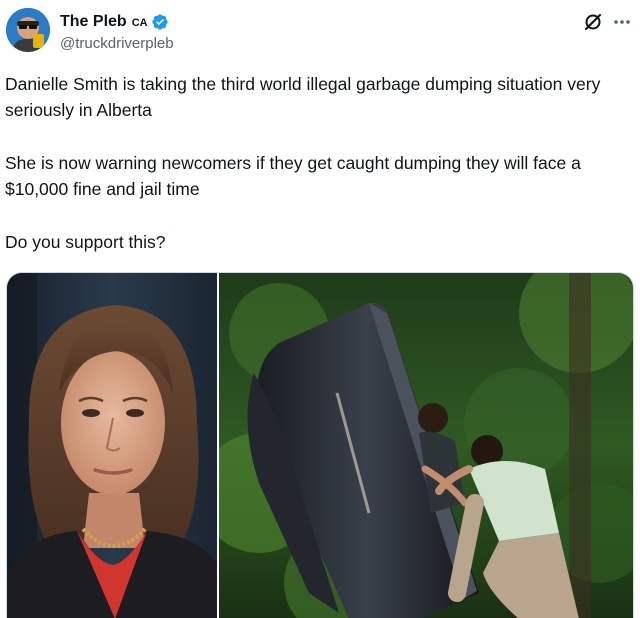  What do you see at coordinates (93, 22) in the screenshot?
I see `author-display-name: The Pleb` at bounding box center [93, 22].